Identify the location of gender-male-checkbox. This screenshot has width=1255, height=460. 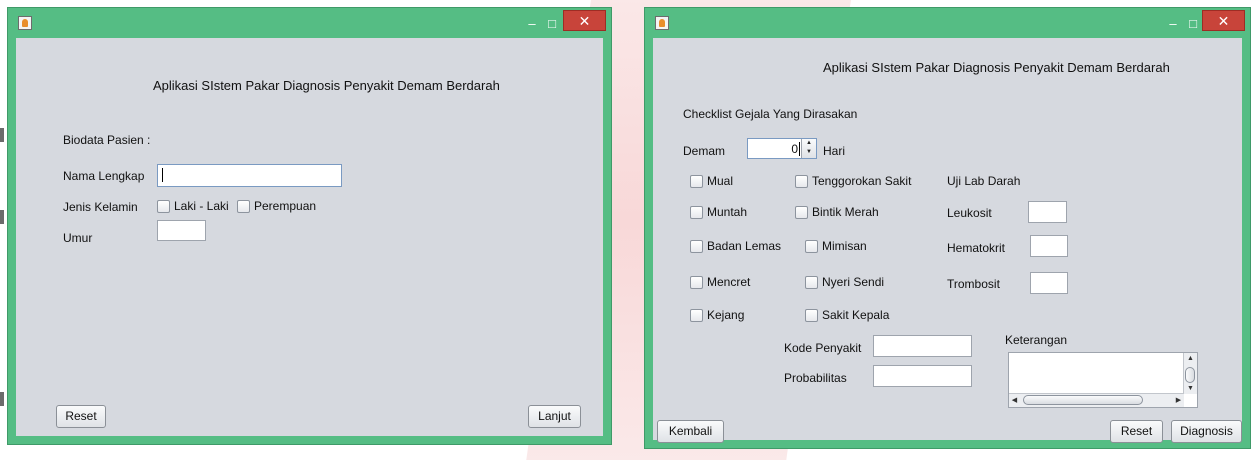
(163, 206).